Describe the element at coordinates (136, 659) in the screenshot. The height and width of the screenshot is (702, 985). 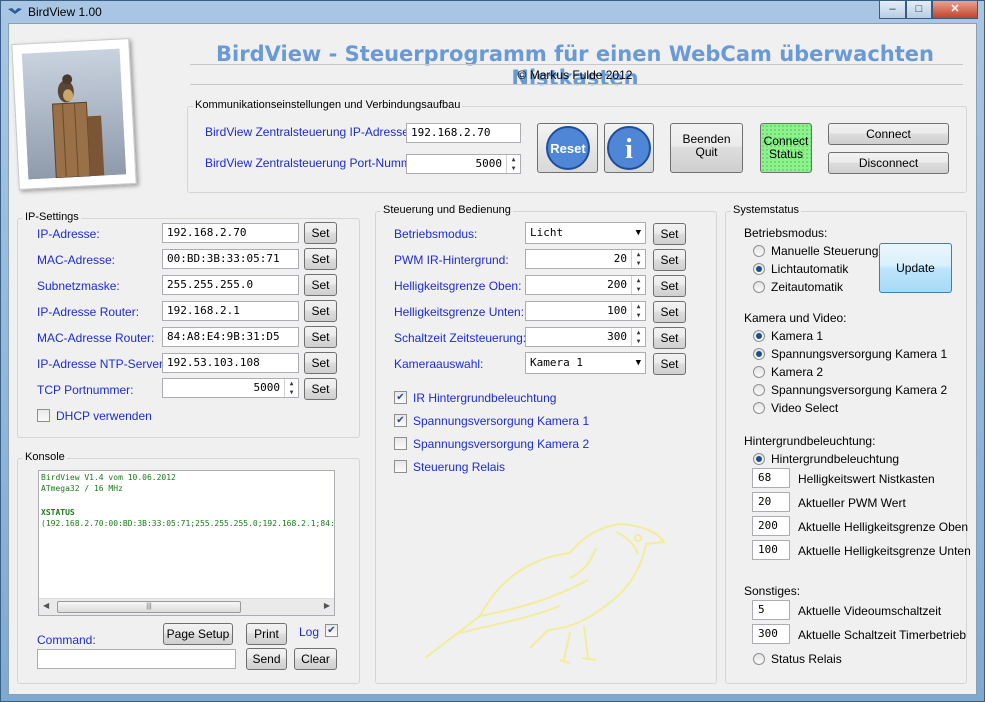
I see `command-input` at that location.